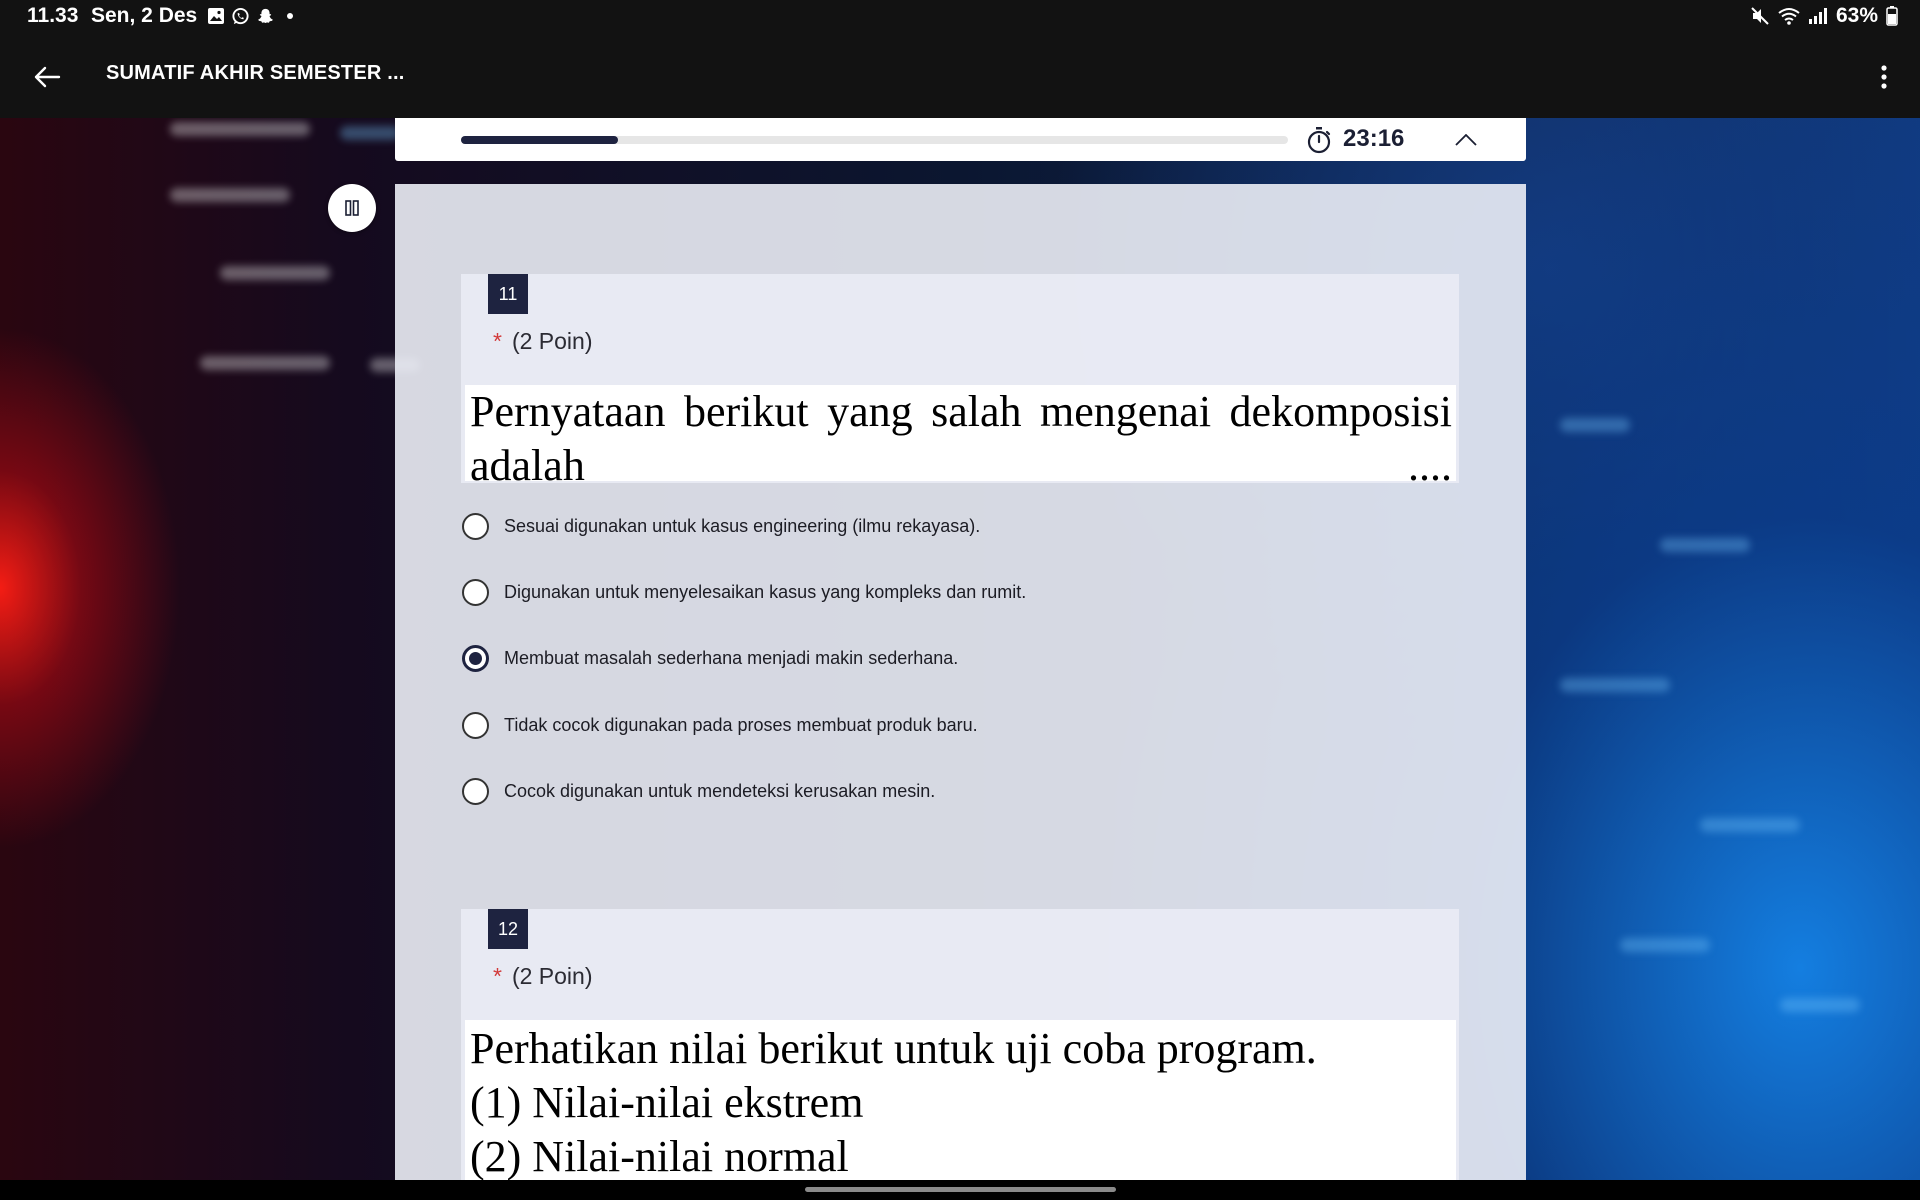  I want to click on more-vertical-icon, so click(1884, 77).